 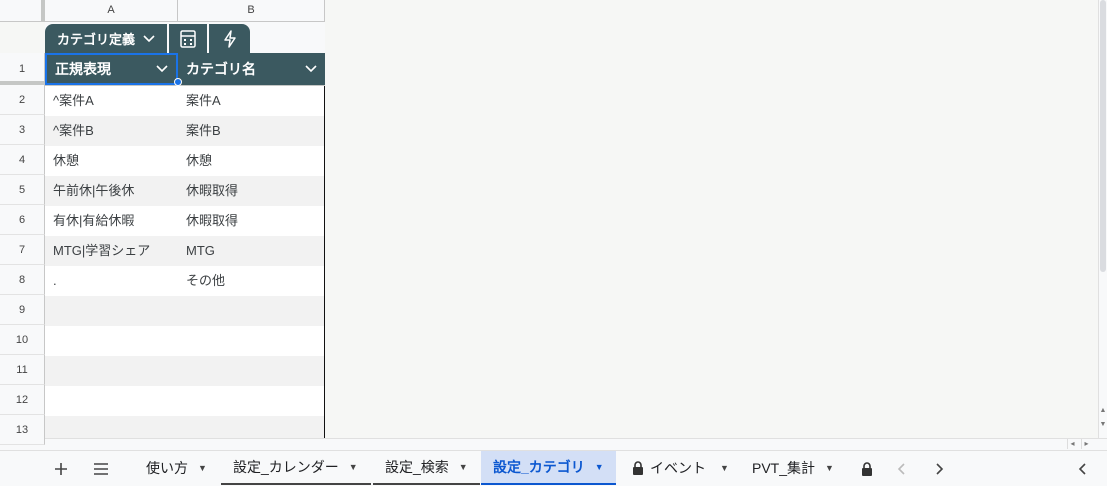 I want to click on vertical-scrollbar: ▲ ▼, so click(x=1102, y=219).